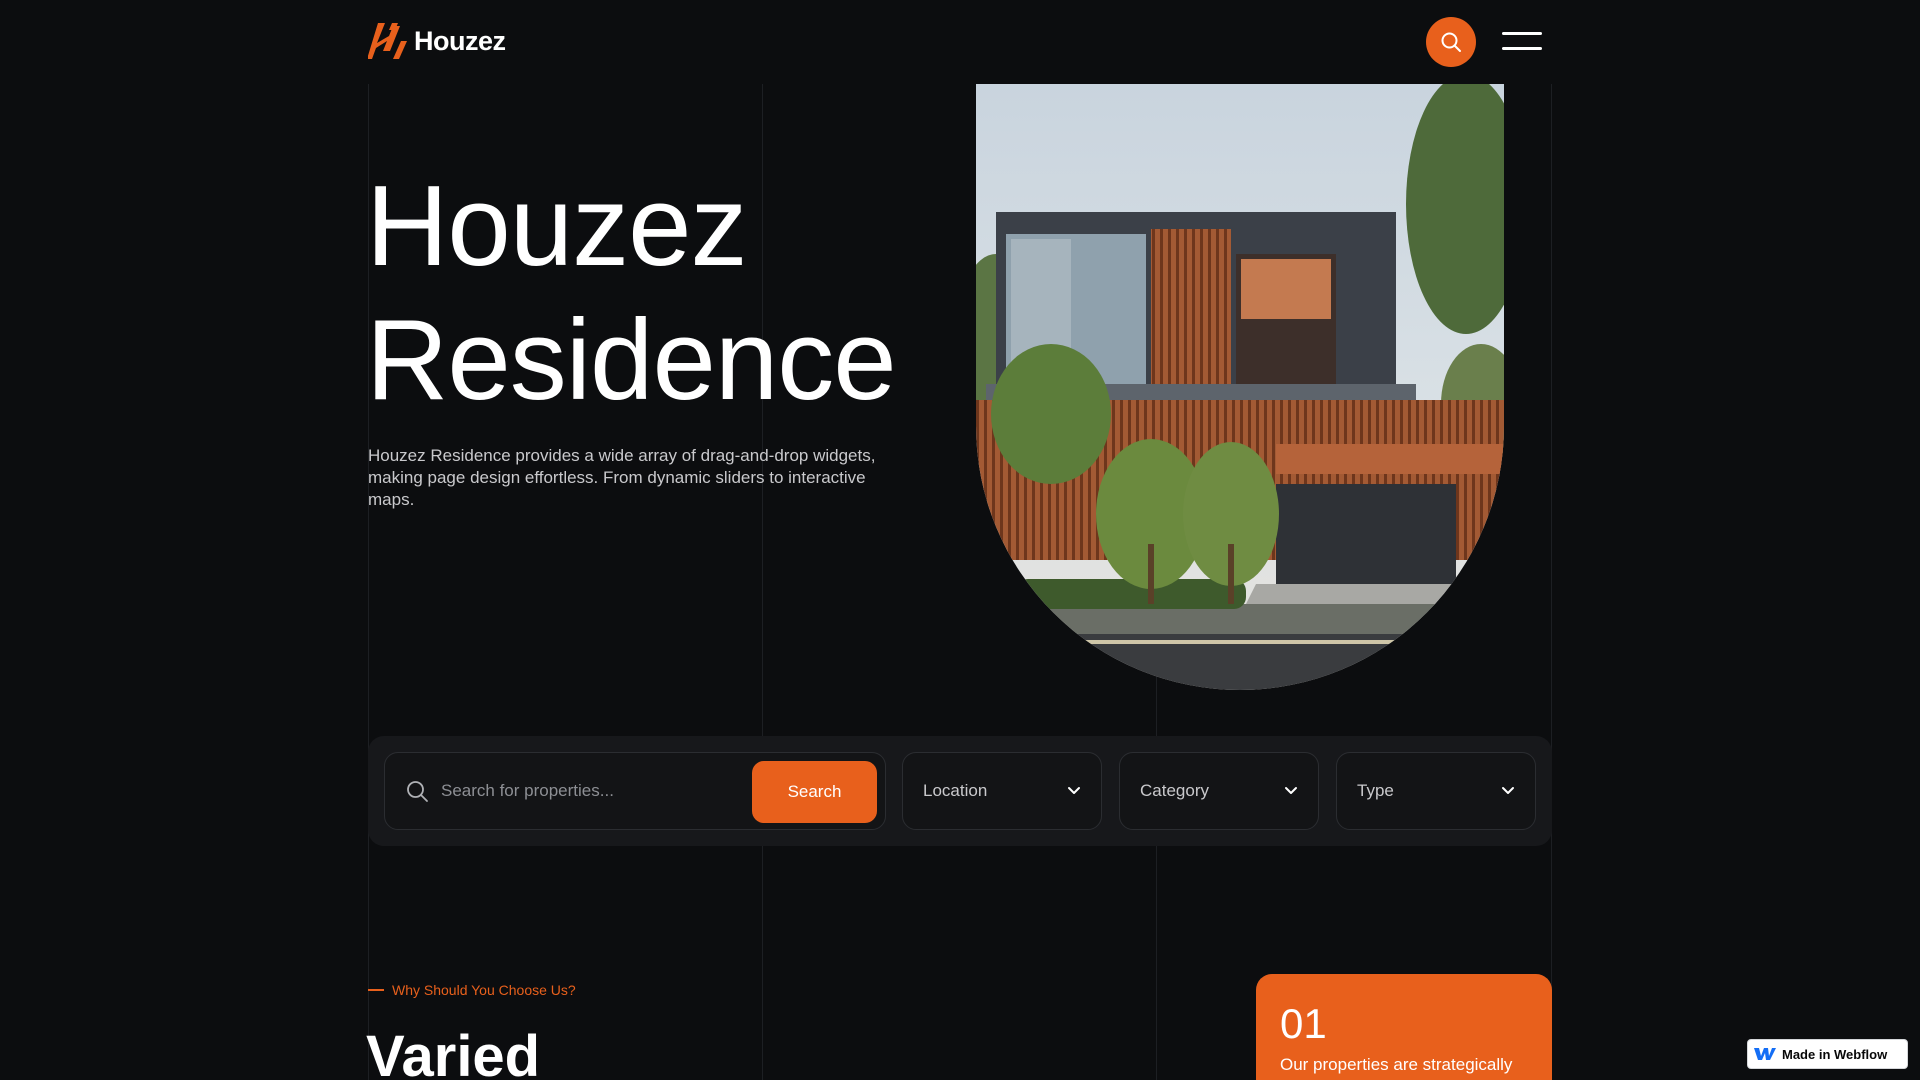 The image size is (1920, 1080). What do you see at coordinates (1303, 1023) in the screenshot?
I see `feature-number: 01` at bounding box center [1303, 1023].